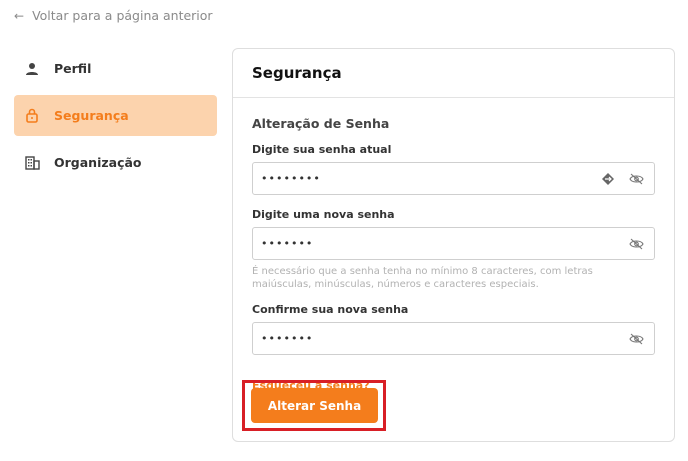 This screenshot has width=688, height=461. Describe the element at coordinates (297, 73) in the screenshot. I see `page-title: Segurança` at that location.